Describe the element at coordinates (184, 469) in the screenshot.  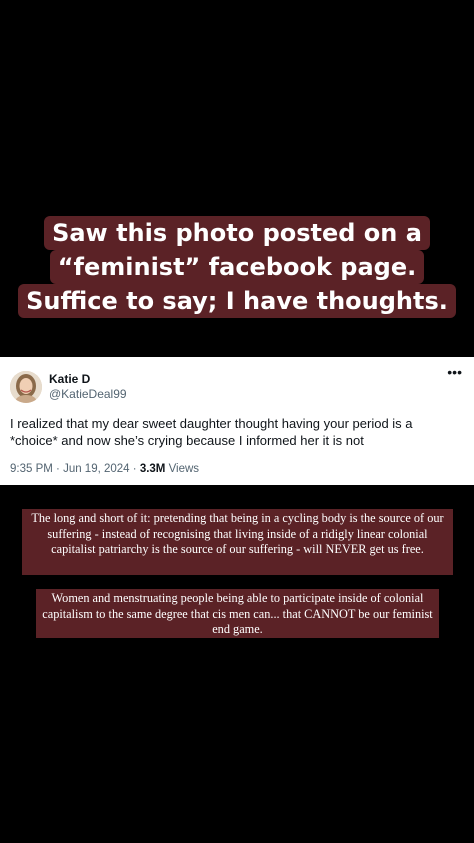
I see `views-label: Views` at that location.